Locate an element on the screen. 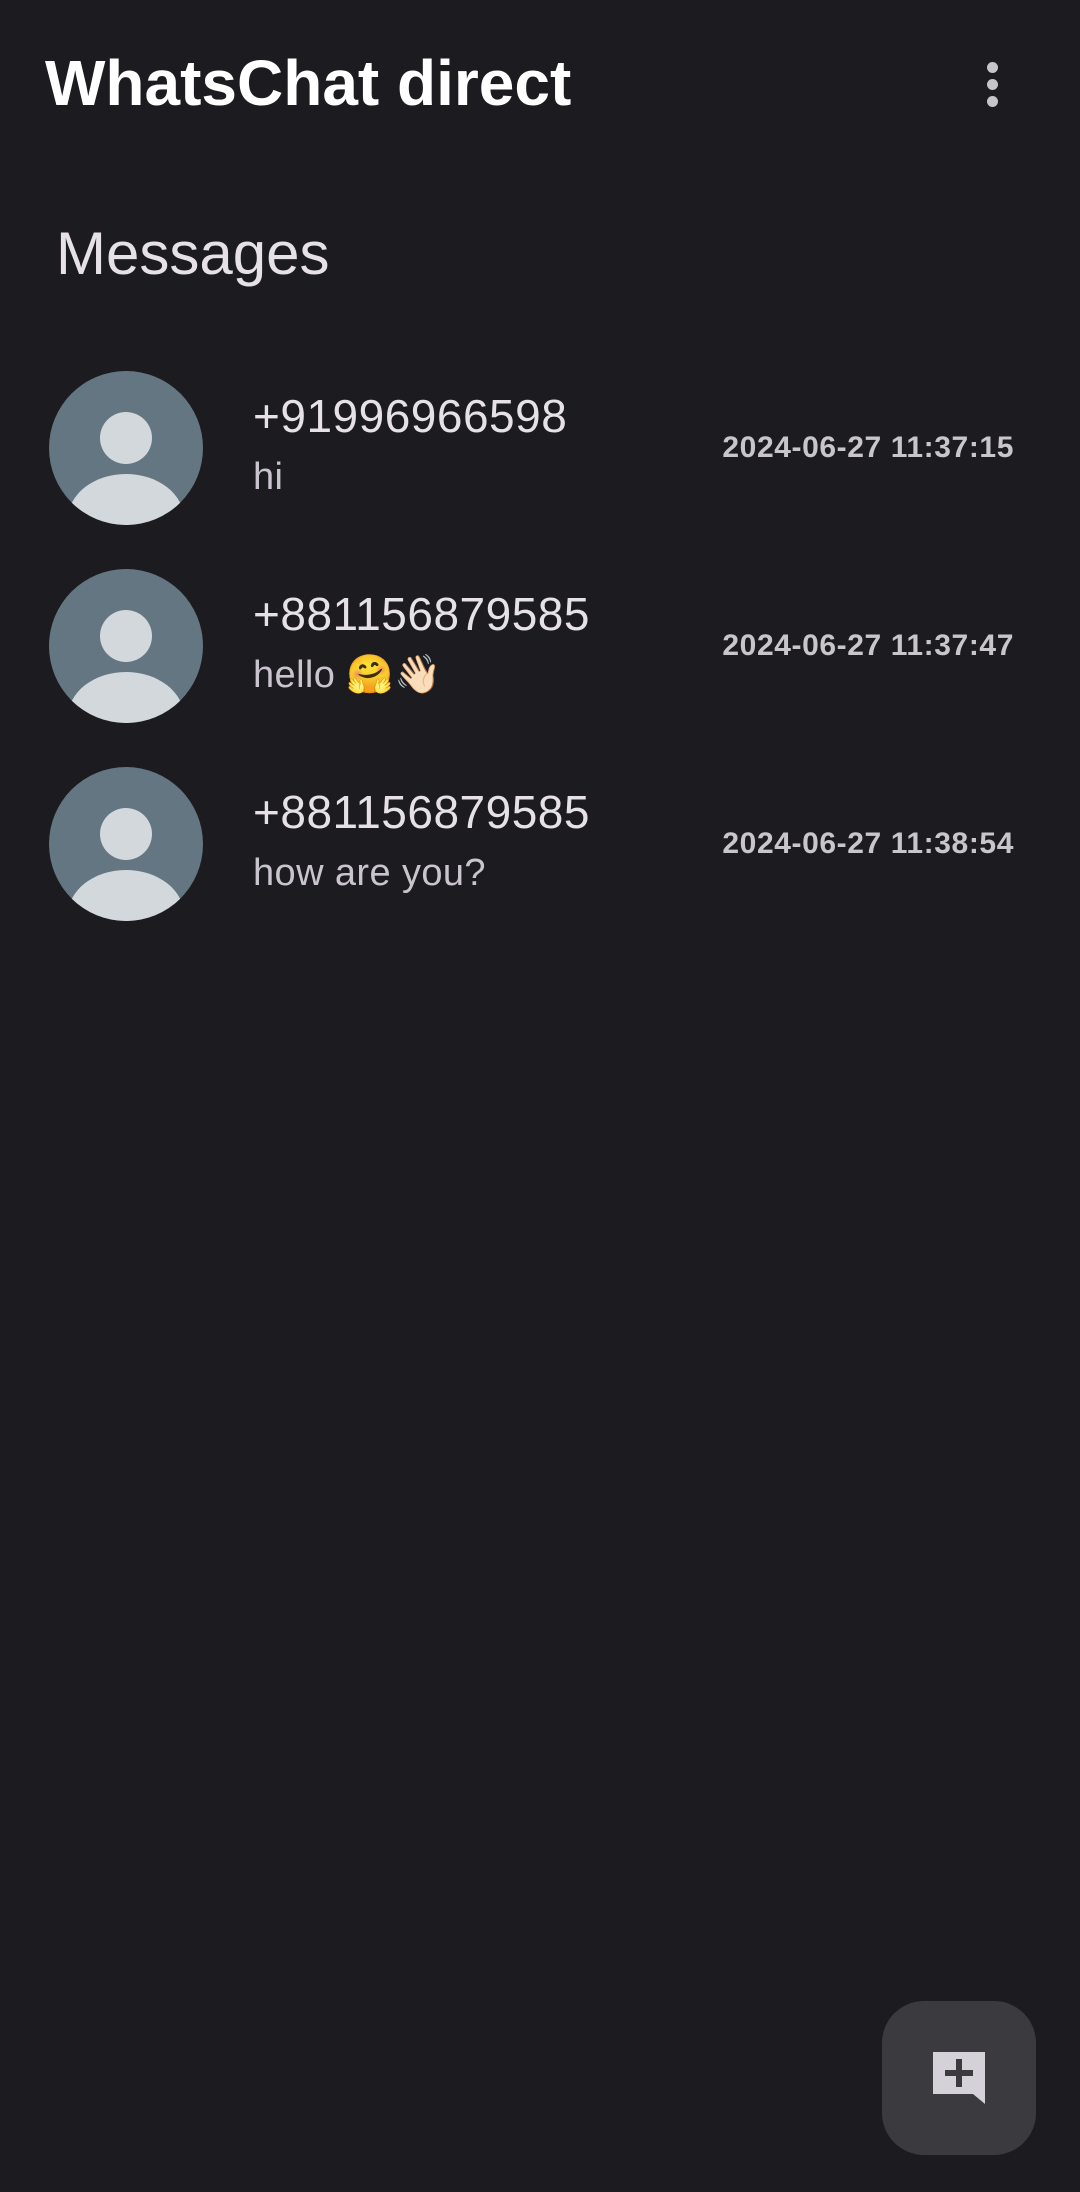 This screenshot has width=1080, height=2192. section-title: Messages is located at coordinates (193, 253).